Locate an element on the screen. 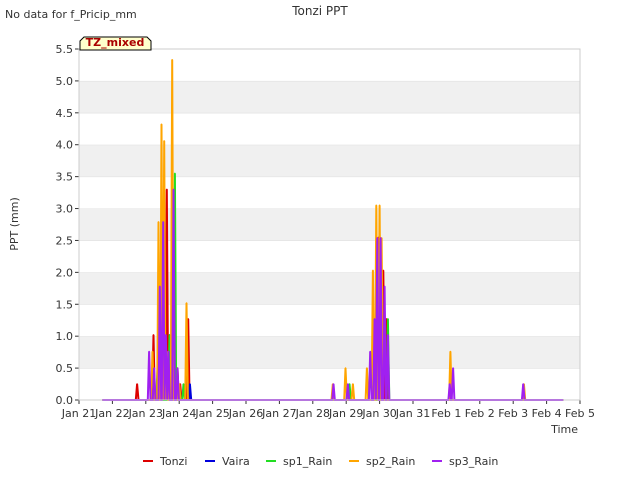 The image size is (640, 480). legend-item: sp2_Rain is located at coordinates (382, 461).